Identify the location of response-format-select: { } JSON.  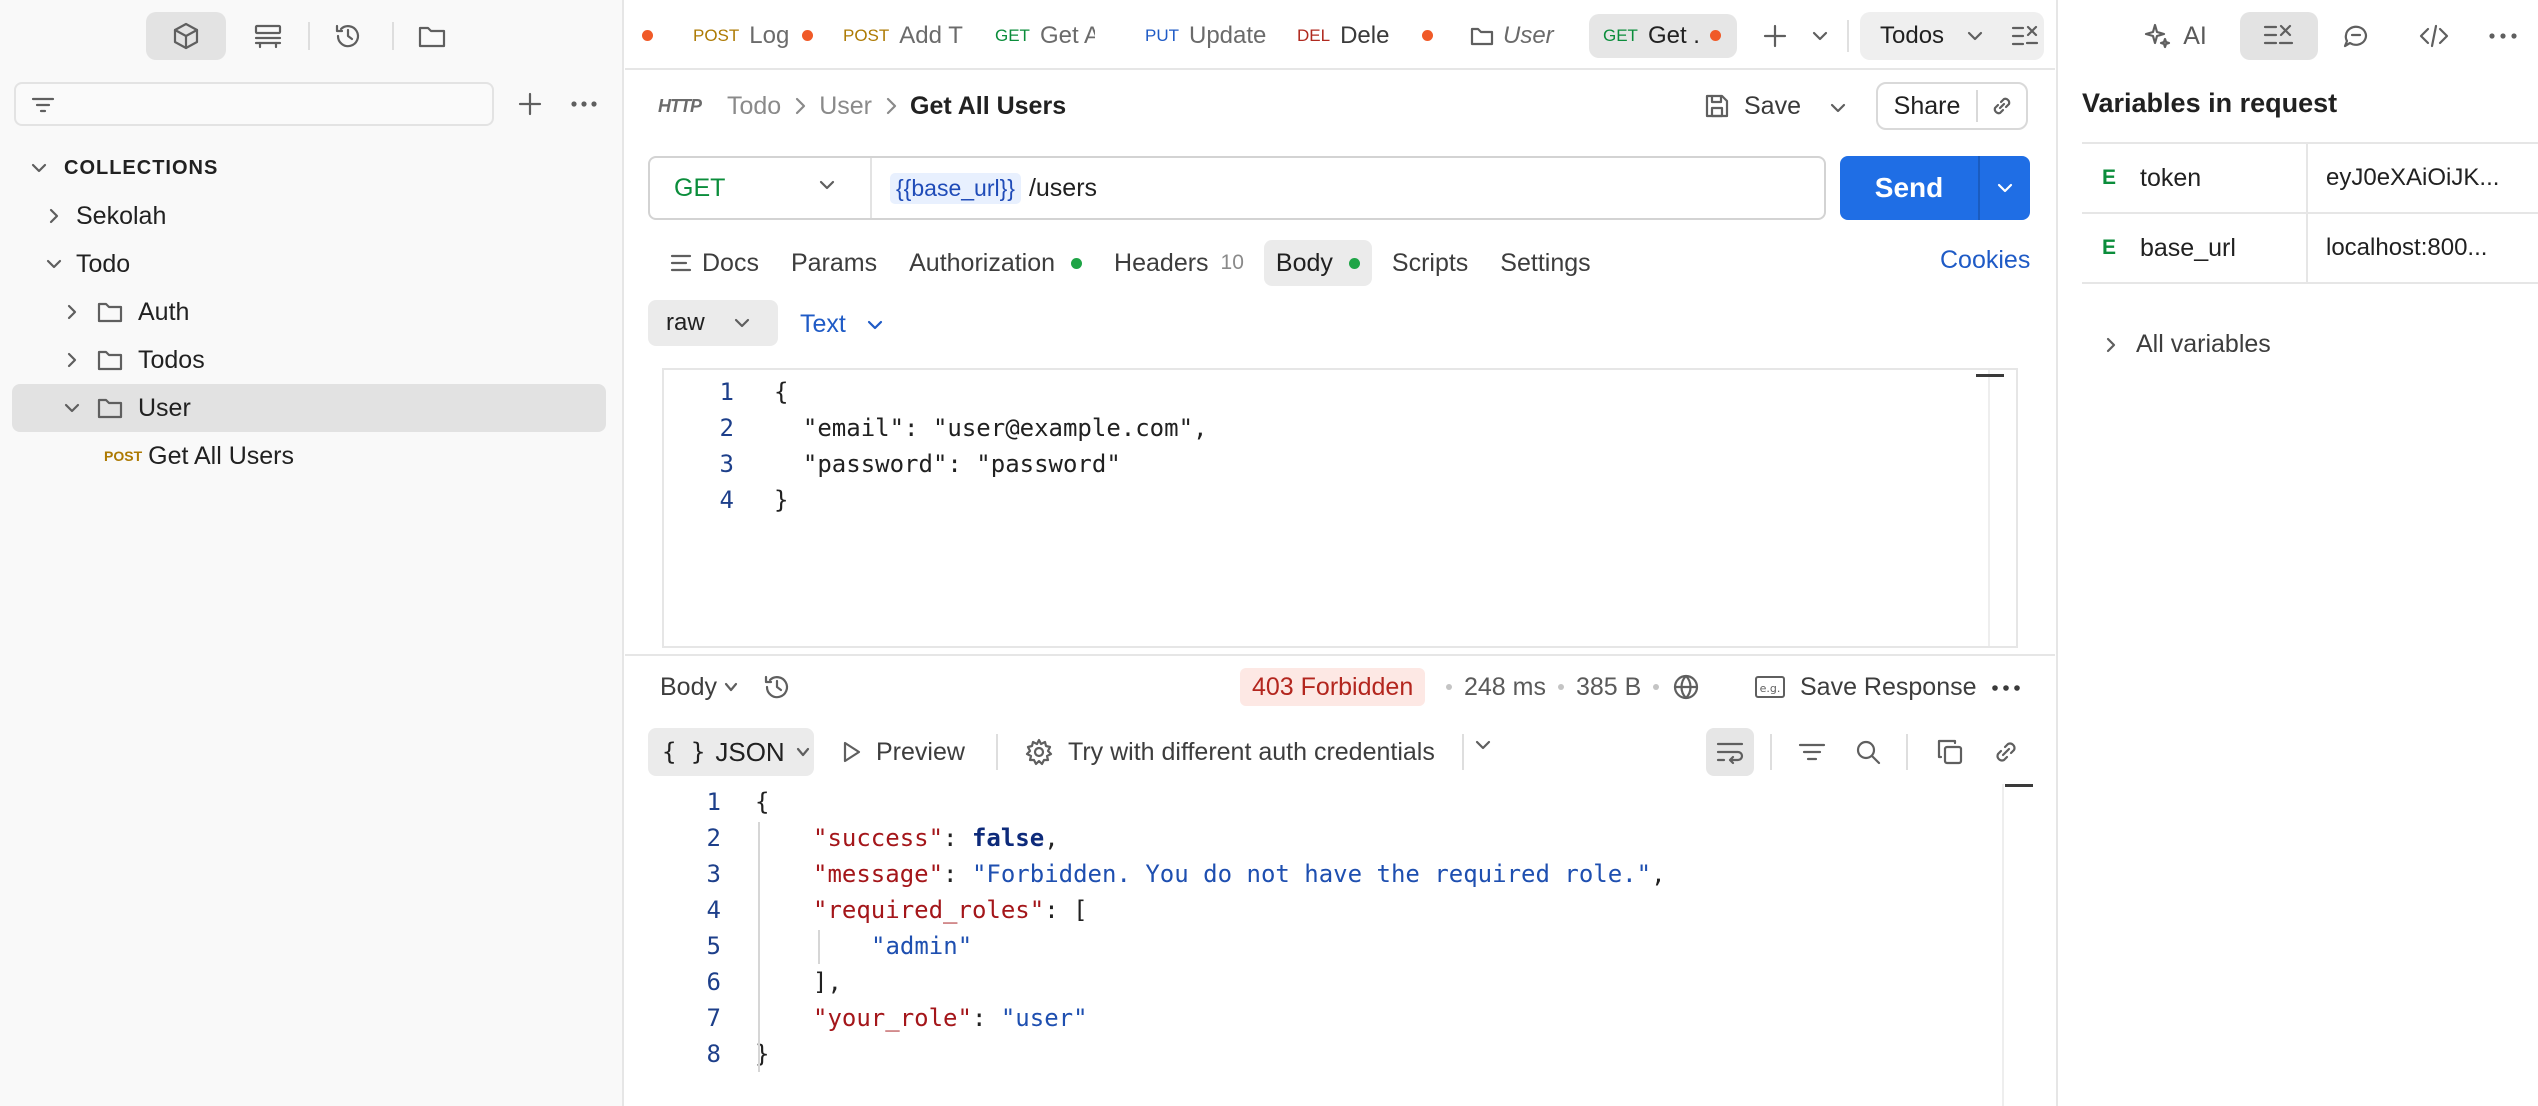
(731, 752).